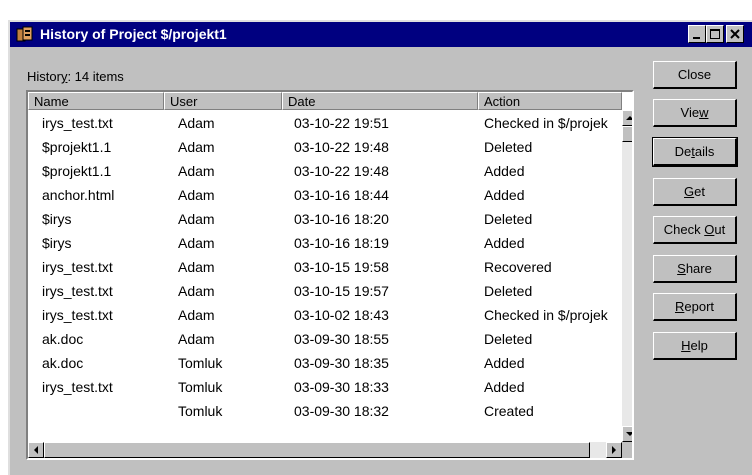  Describe the element at coordinates (709, 229) in the screenshot. I see `check-out-label-u: O` at that location.